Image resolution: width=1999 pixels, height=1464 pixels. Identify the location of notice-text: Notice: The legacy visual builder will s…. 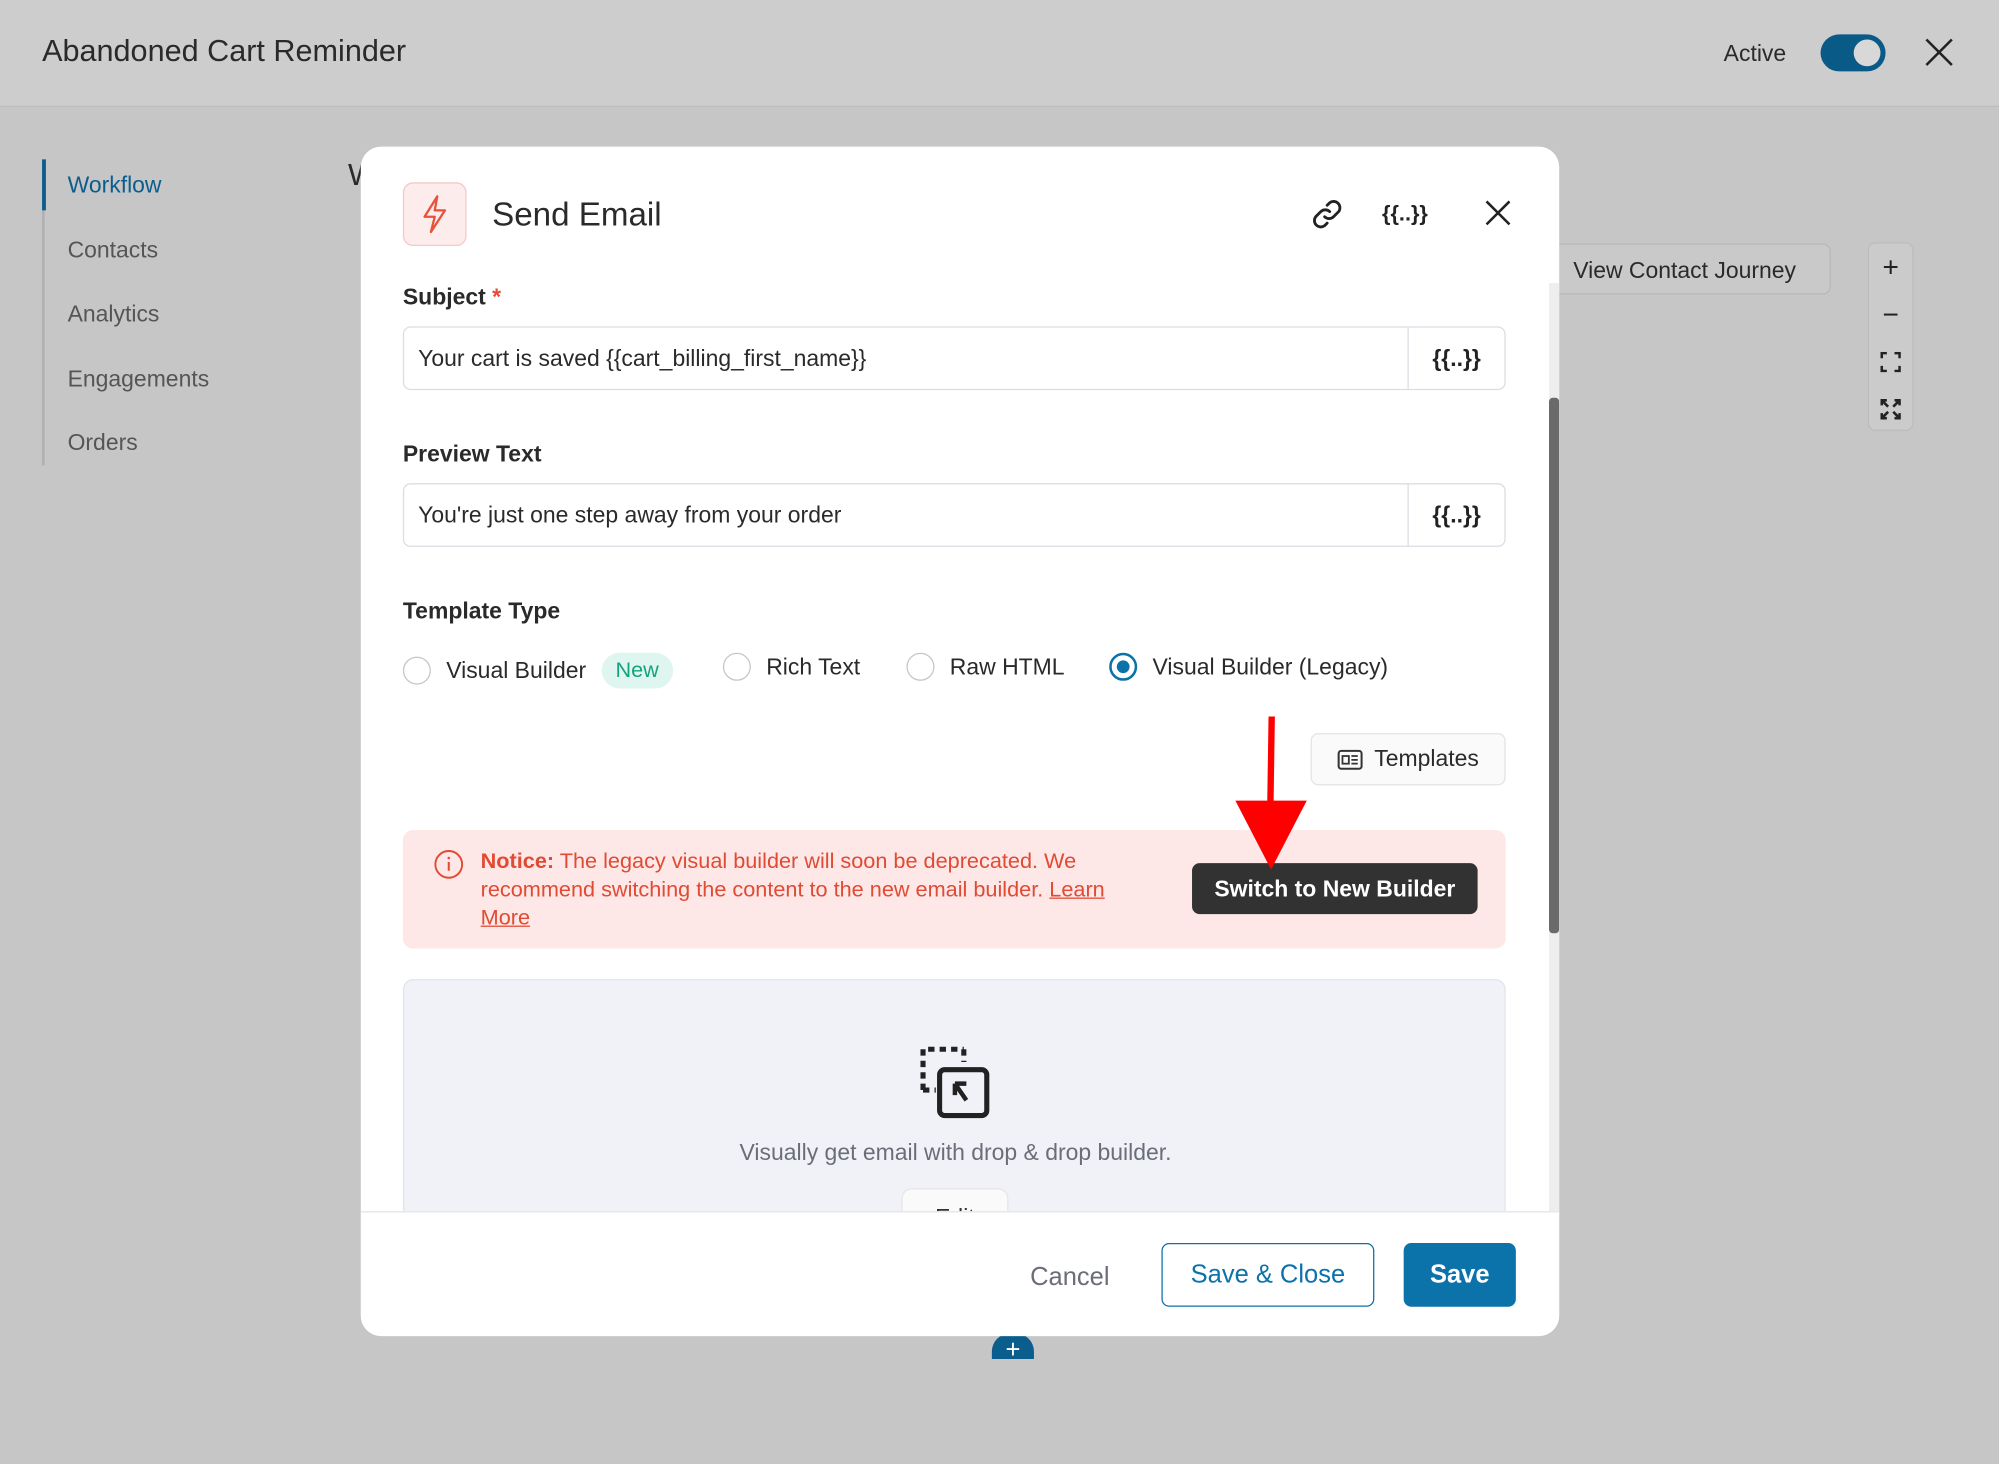
(819, 890).